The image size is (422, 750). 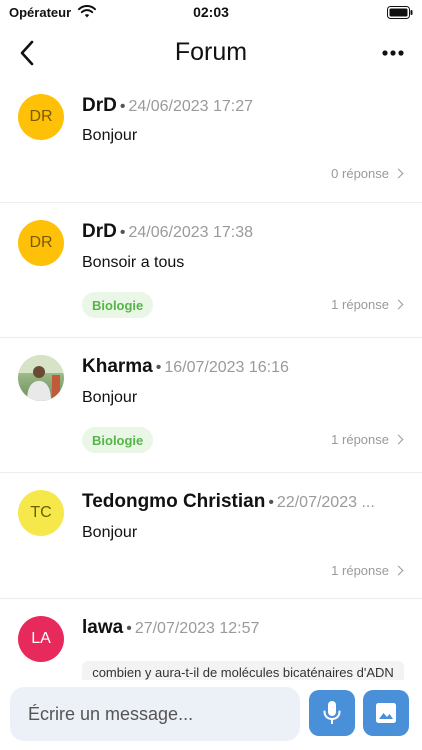 I want to click on post-author: lawa, so click(x=103, y=627).